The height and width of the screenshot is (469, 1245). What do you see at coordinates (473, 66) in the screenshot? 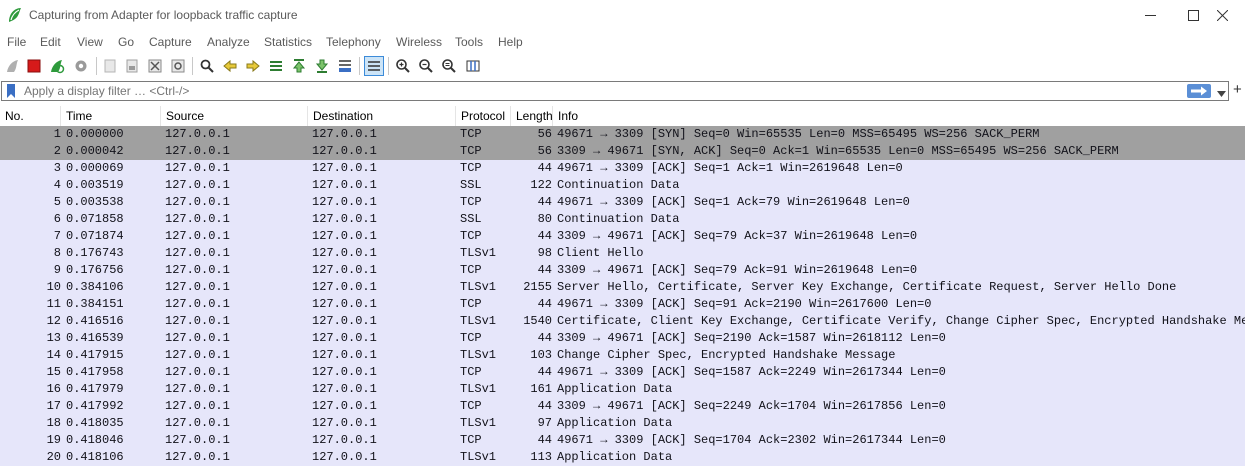
I see `resize-columns-button` at bounding box center [473, 66].